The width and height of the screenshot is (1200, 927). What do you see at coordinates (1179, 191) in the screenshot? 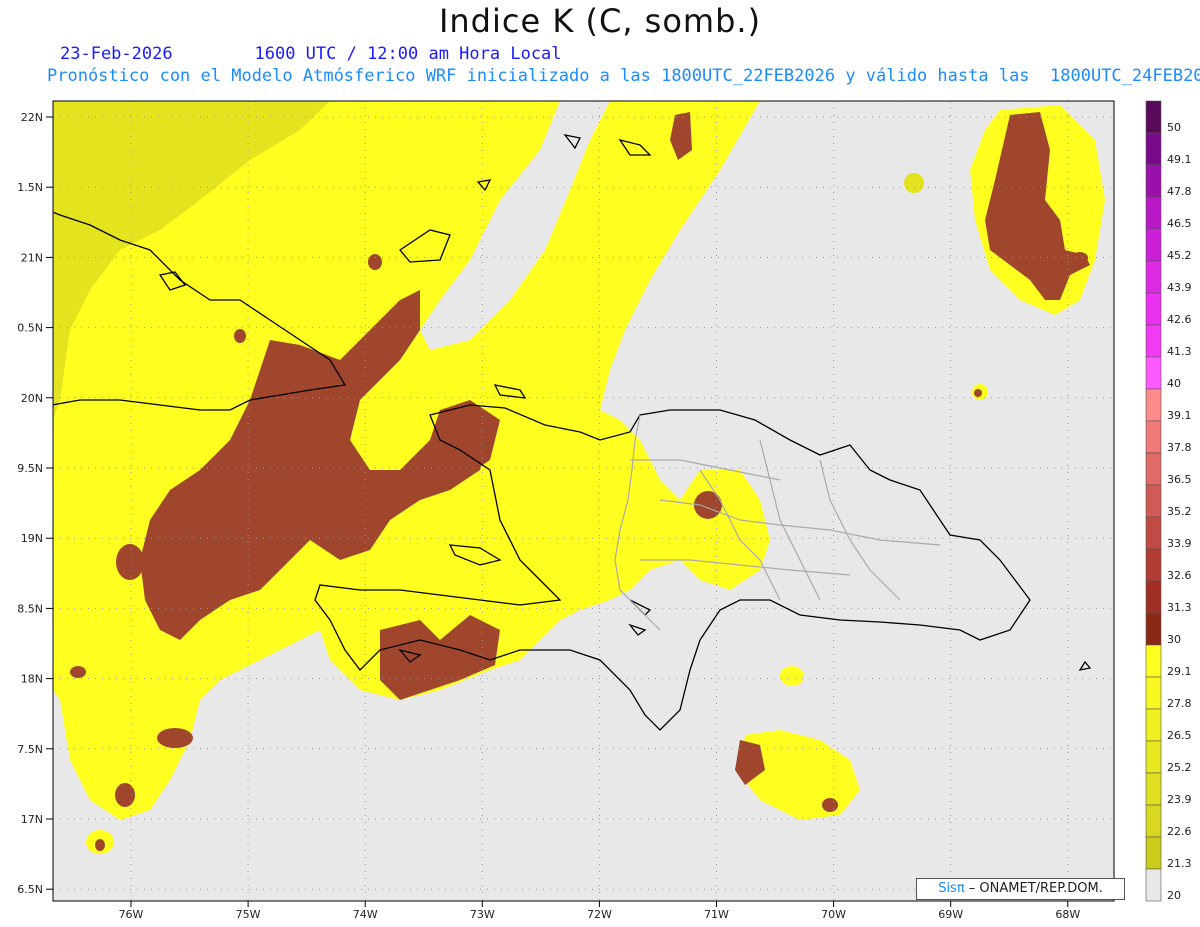
I see `legend-label: 47.8` at bounding box center [1179, 191].